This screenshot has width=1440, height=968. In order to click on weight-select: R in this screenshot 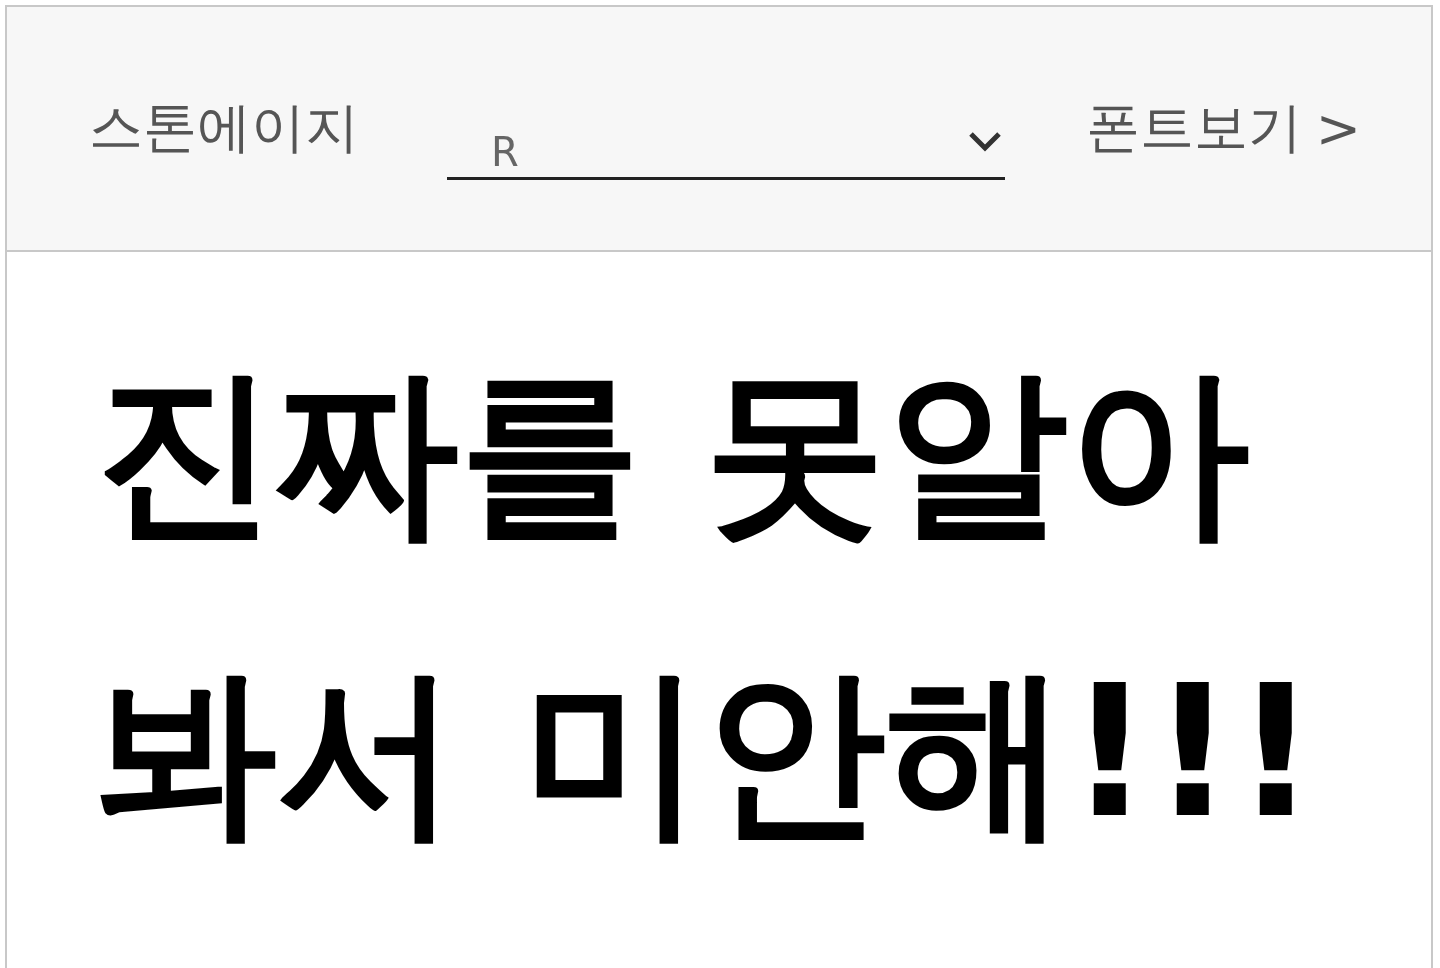, I will do `click(726, 119)`.